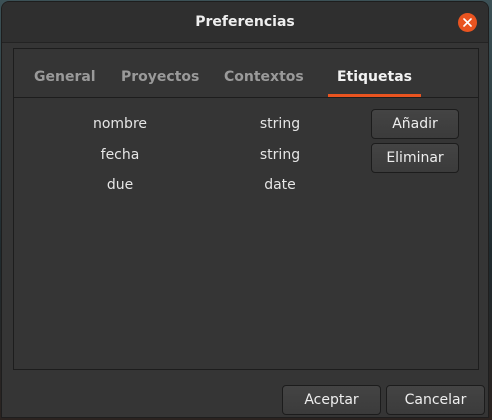 The image size is (492, 420). I want to click on accept-button: Aceptar, so click(331, 400).